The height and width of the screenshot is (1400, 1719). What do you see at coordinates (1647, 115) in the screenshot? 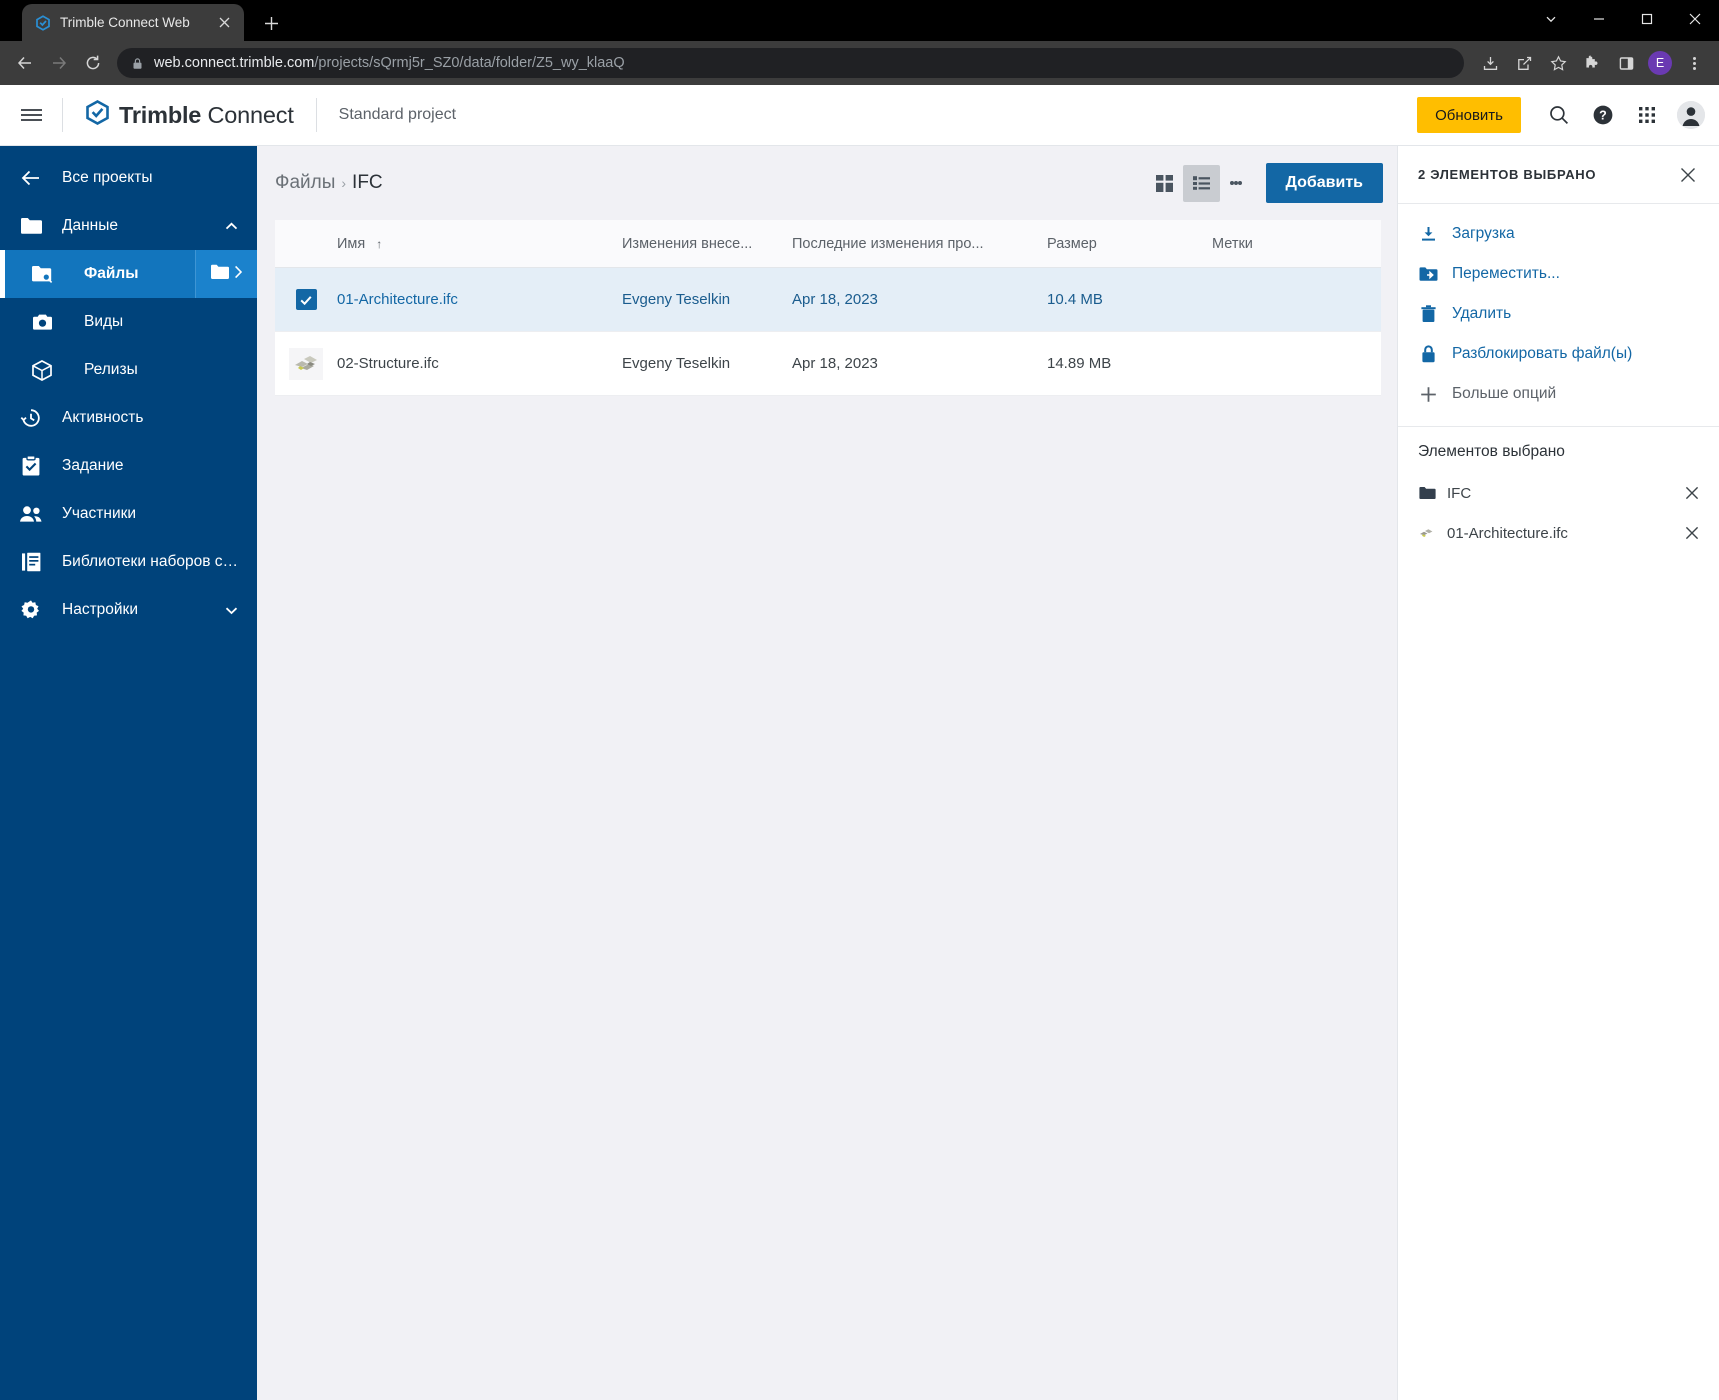
I see `apps-grid-icon` at bounding box center [1647, 115].